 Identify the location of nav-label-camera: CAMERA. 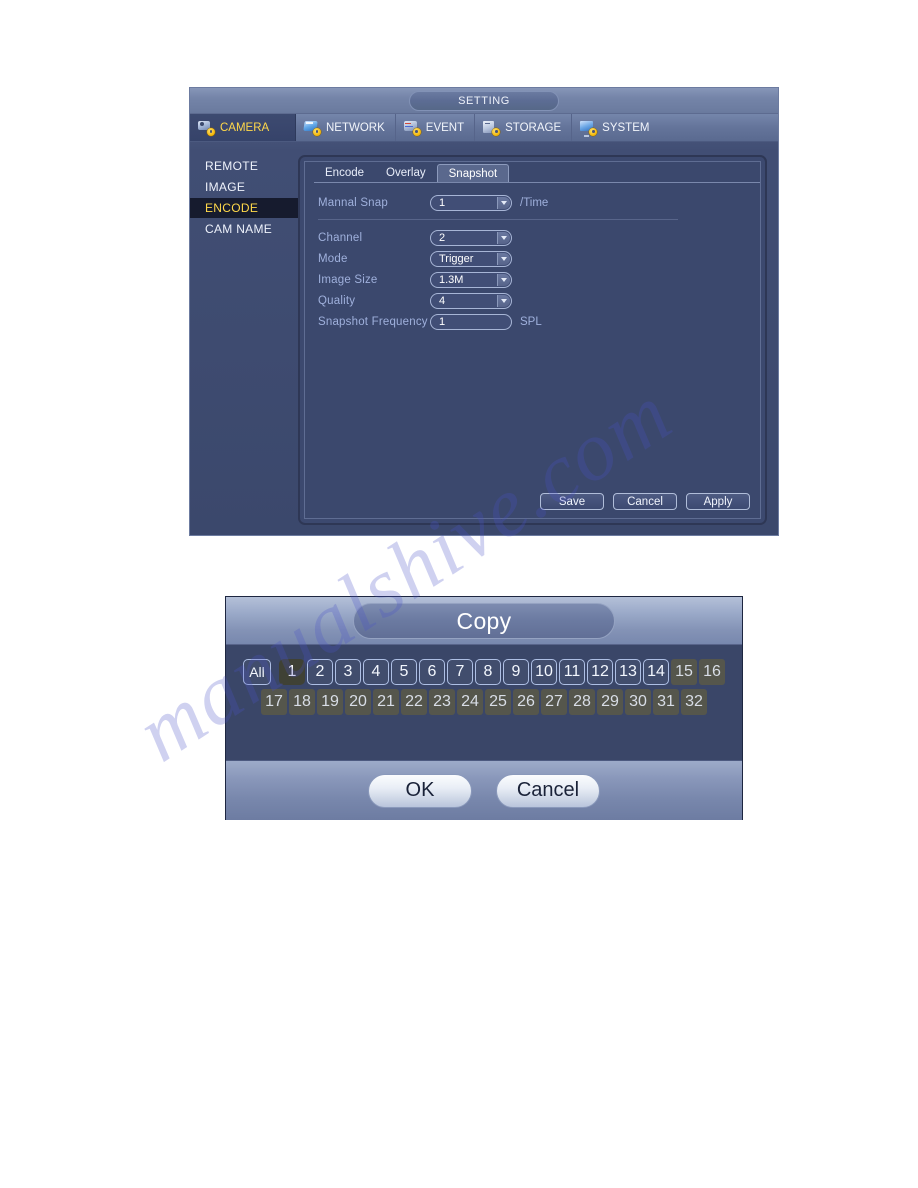
(245, 127).